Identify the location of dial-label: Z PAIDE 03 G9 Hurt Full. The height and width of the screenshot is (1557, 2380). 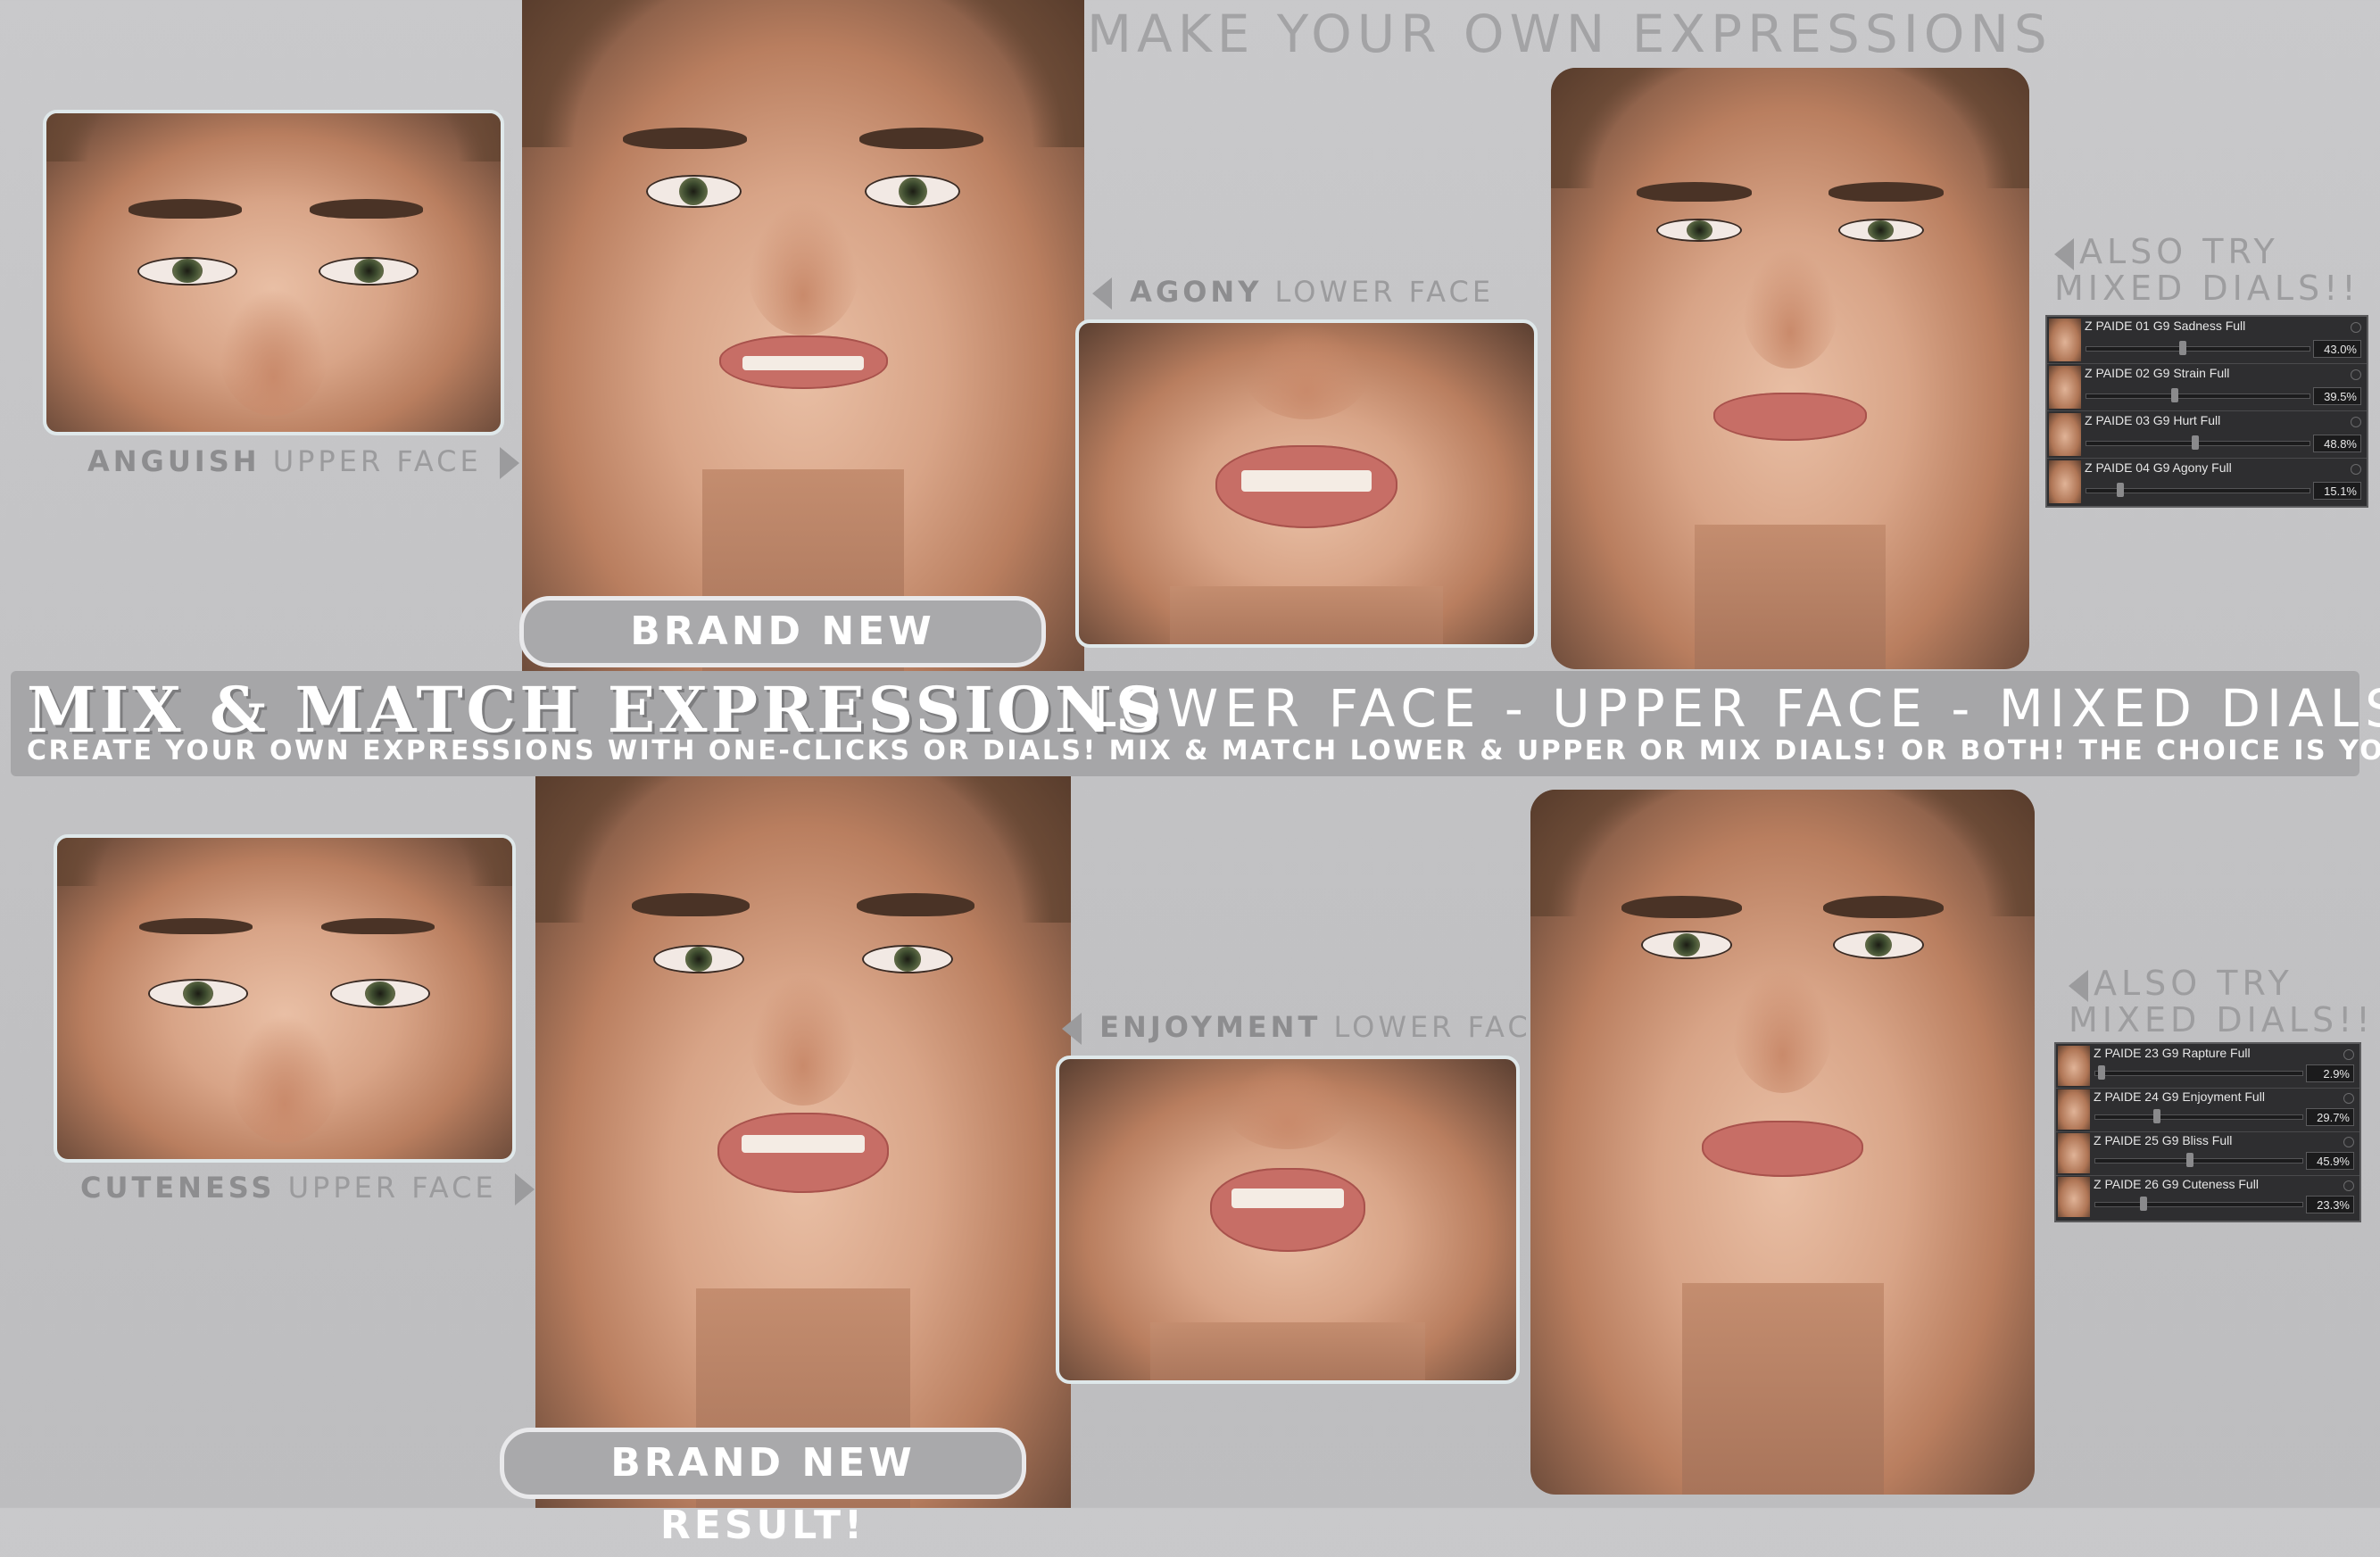
(2153, 420).